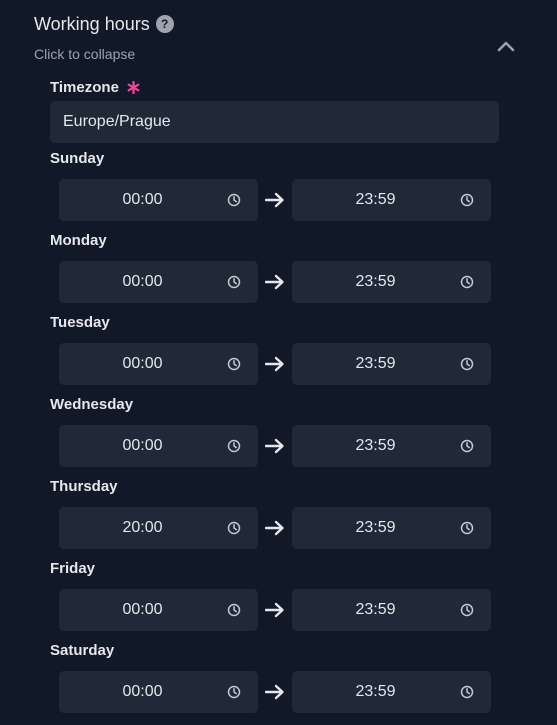  What do you see at coordinates (78, 240) in the screenshot?
I see `day-label-monday: Monday` at bounding box center [78, 240].